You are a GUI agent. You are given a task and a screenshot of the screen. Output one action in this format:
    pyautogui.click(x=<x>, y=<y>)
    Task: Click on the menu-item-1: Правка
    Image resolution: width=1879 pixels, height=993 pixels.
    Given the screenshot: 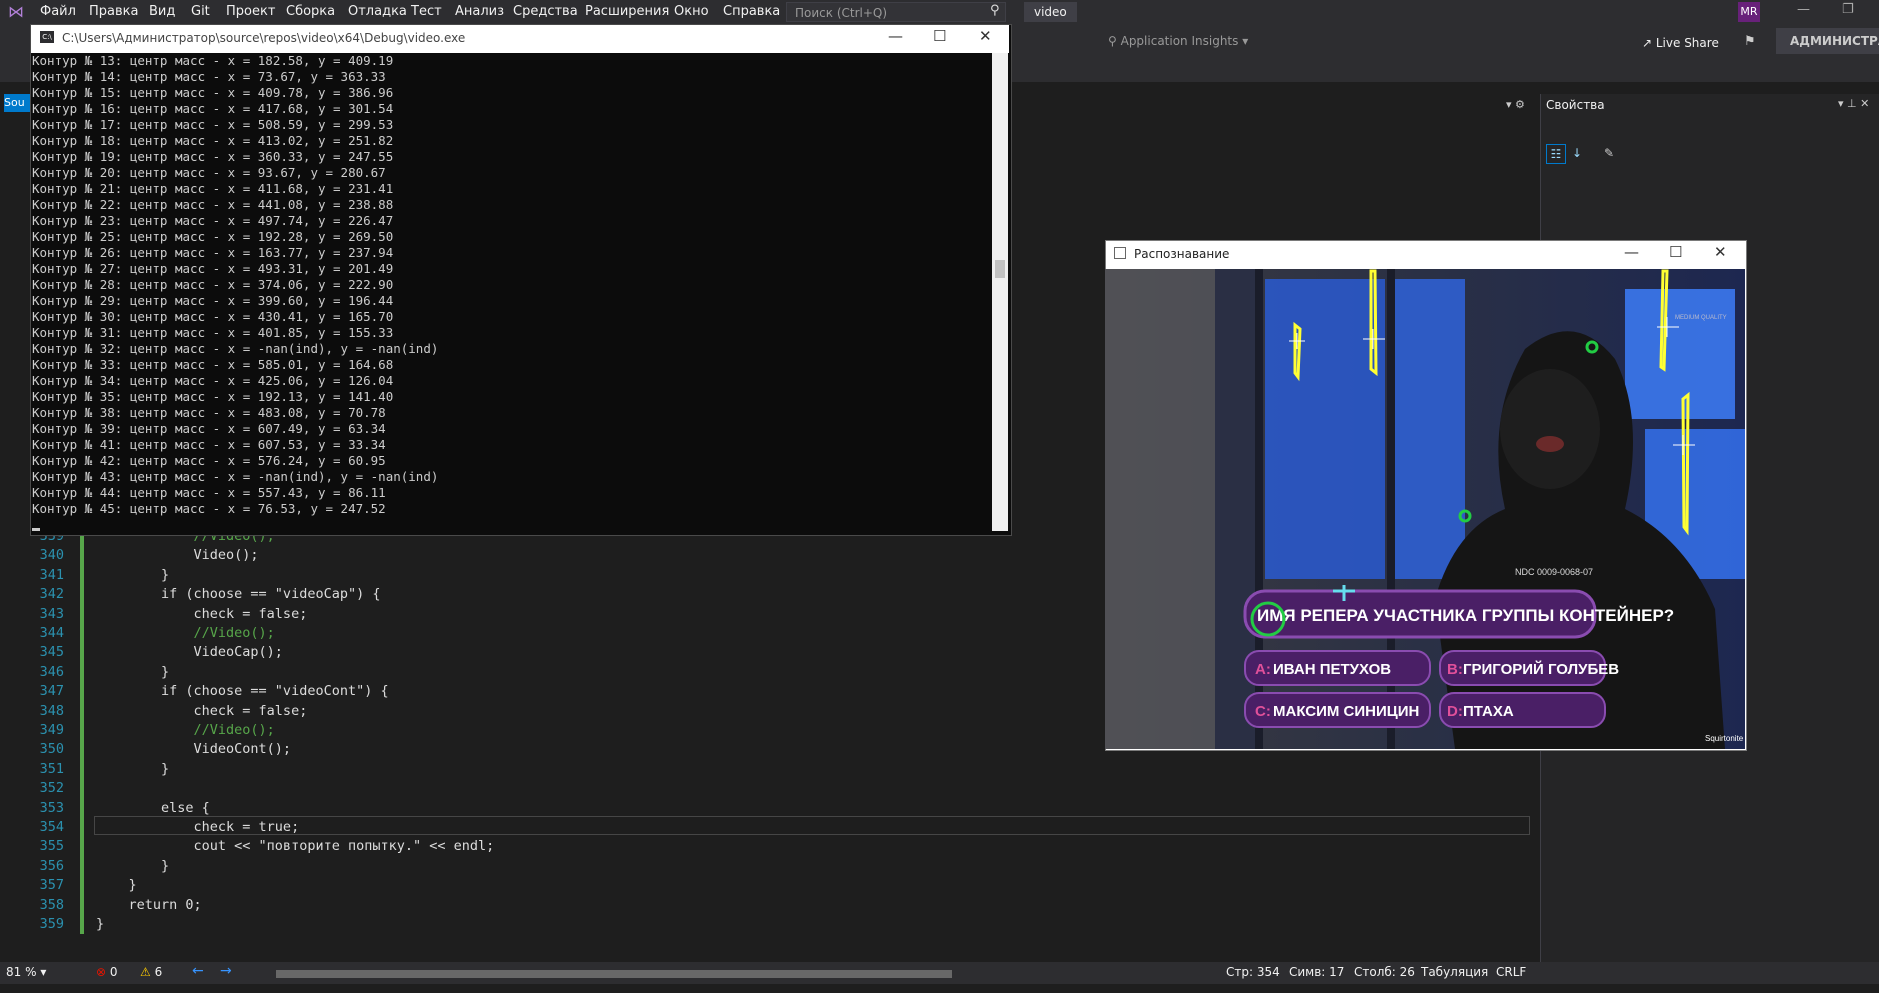 What is the action you would take?
    pyautogui.click(x=113, y=11)
    